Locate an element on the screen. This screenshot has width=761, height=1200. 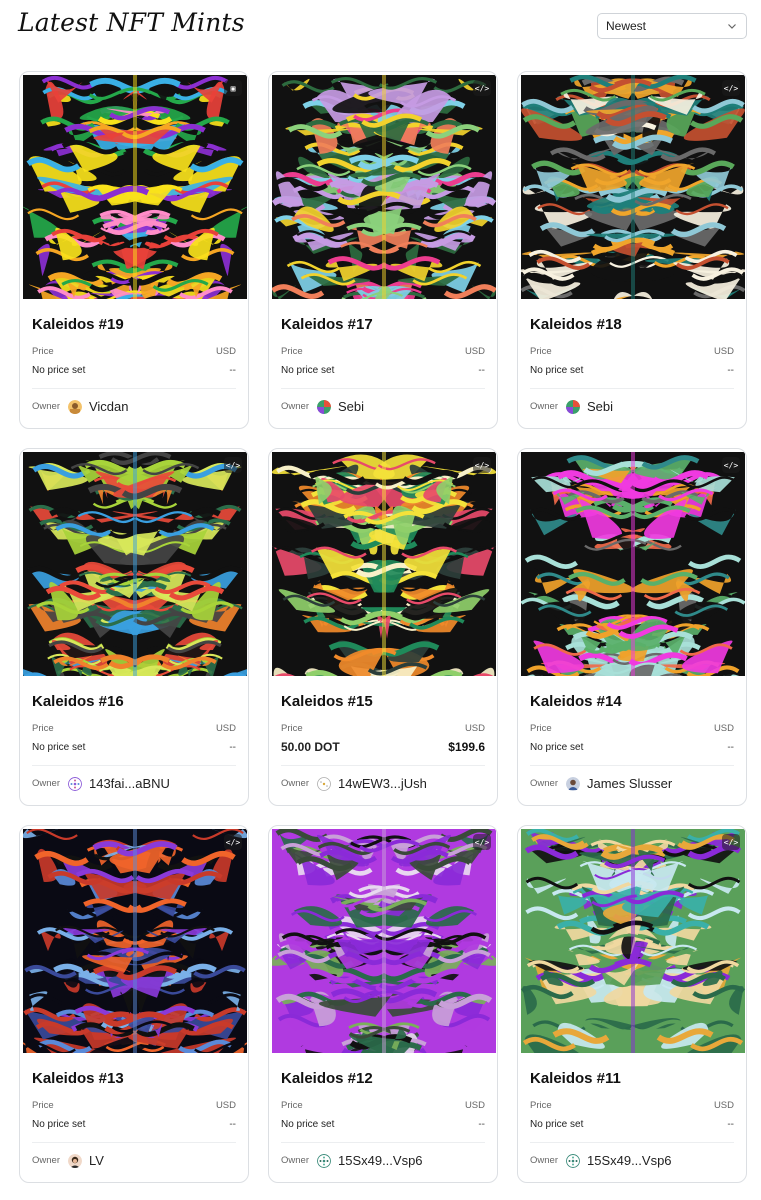
nft-title: Kaleidos #17 is located at coordinates (327, 324).